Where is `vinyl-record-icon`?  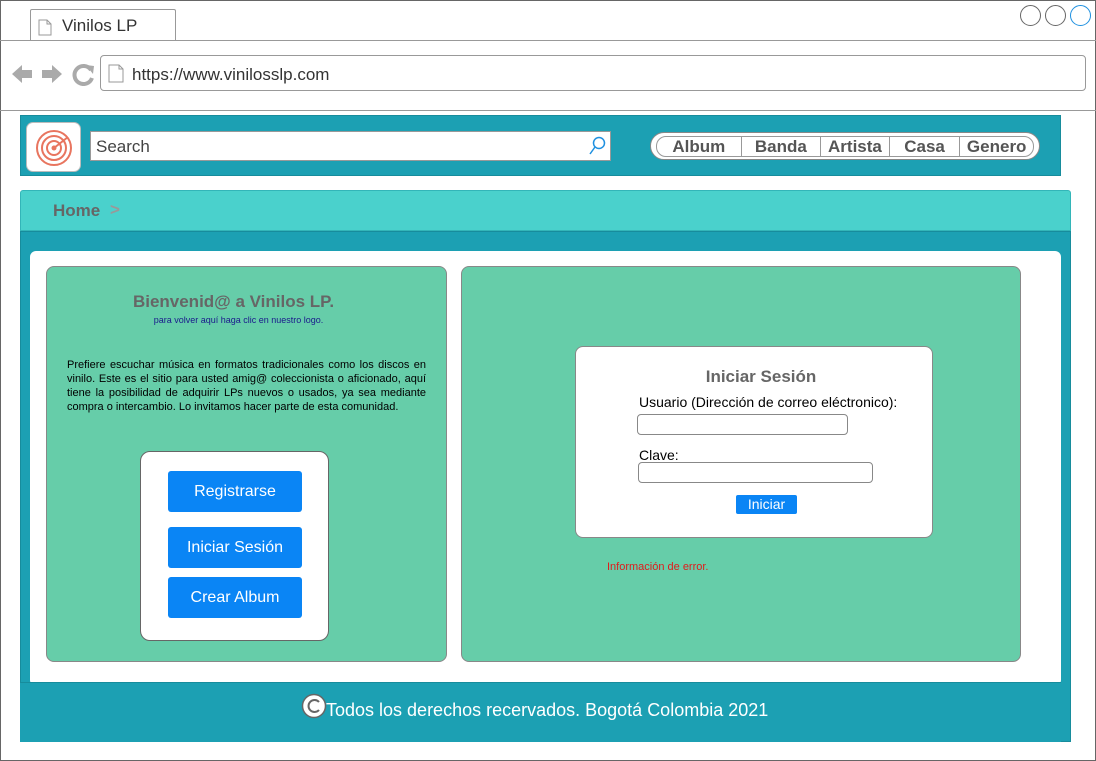
vinyl-record-icon is located at coordinates (54, 148).